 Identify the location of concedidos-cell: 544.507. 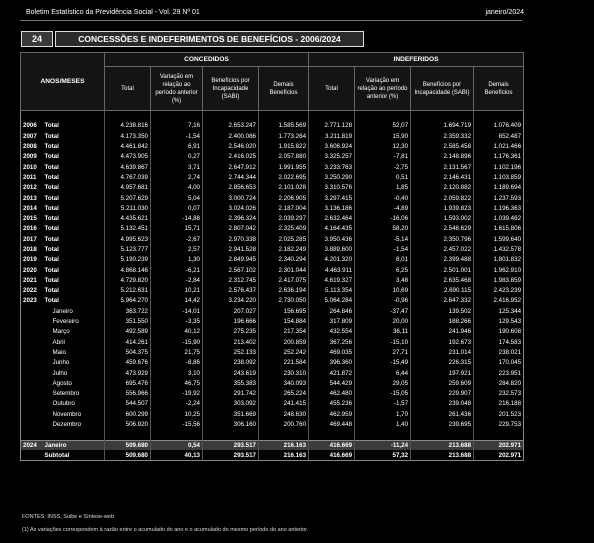
(127, 404).